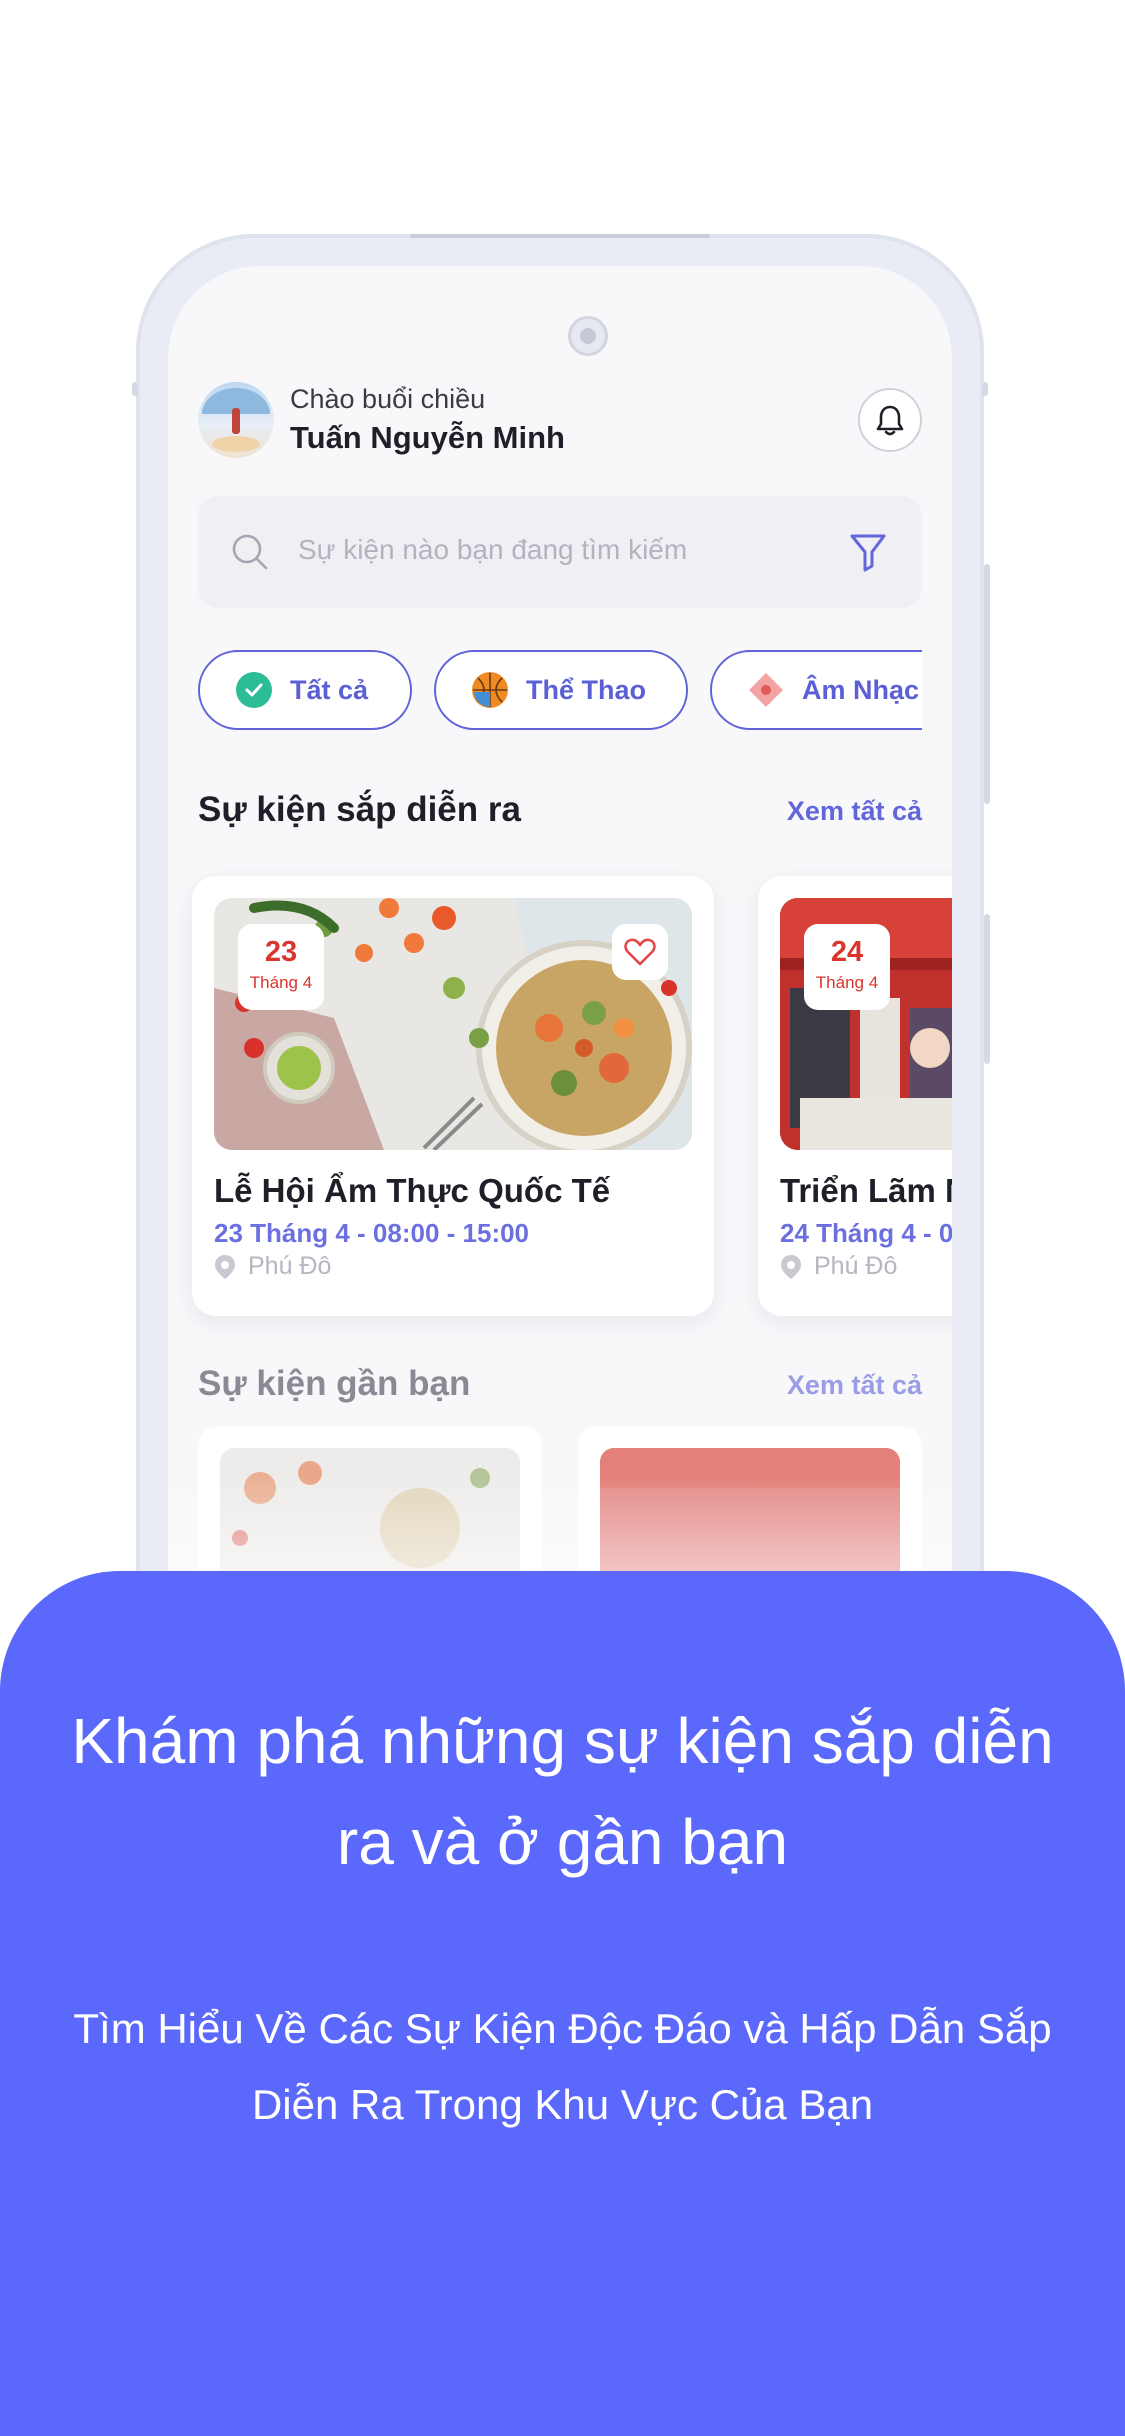 Image resolution: width=1125 pixels, height=2436 pixels. What do you see at coordinates (847, 952) in the screenshot?
I see `event-day: 24` at bounding box center [847, 952].